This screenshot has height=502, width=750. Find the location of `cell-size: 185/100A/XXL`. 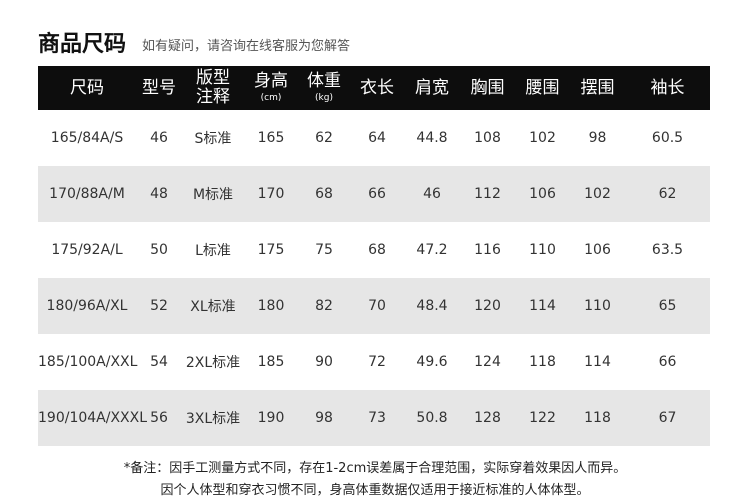

cell-size: 185/100A/XXL is located at coordinates (87, 362).